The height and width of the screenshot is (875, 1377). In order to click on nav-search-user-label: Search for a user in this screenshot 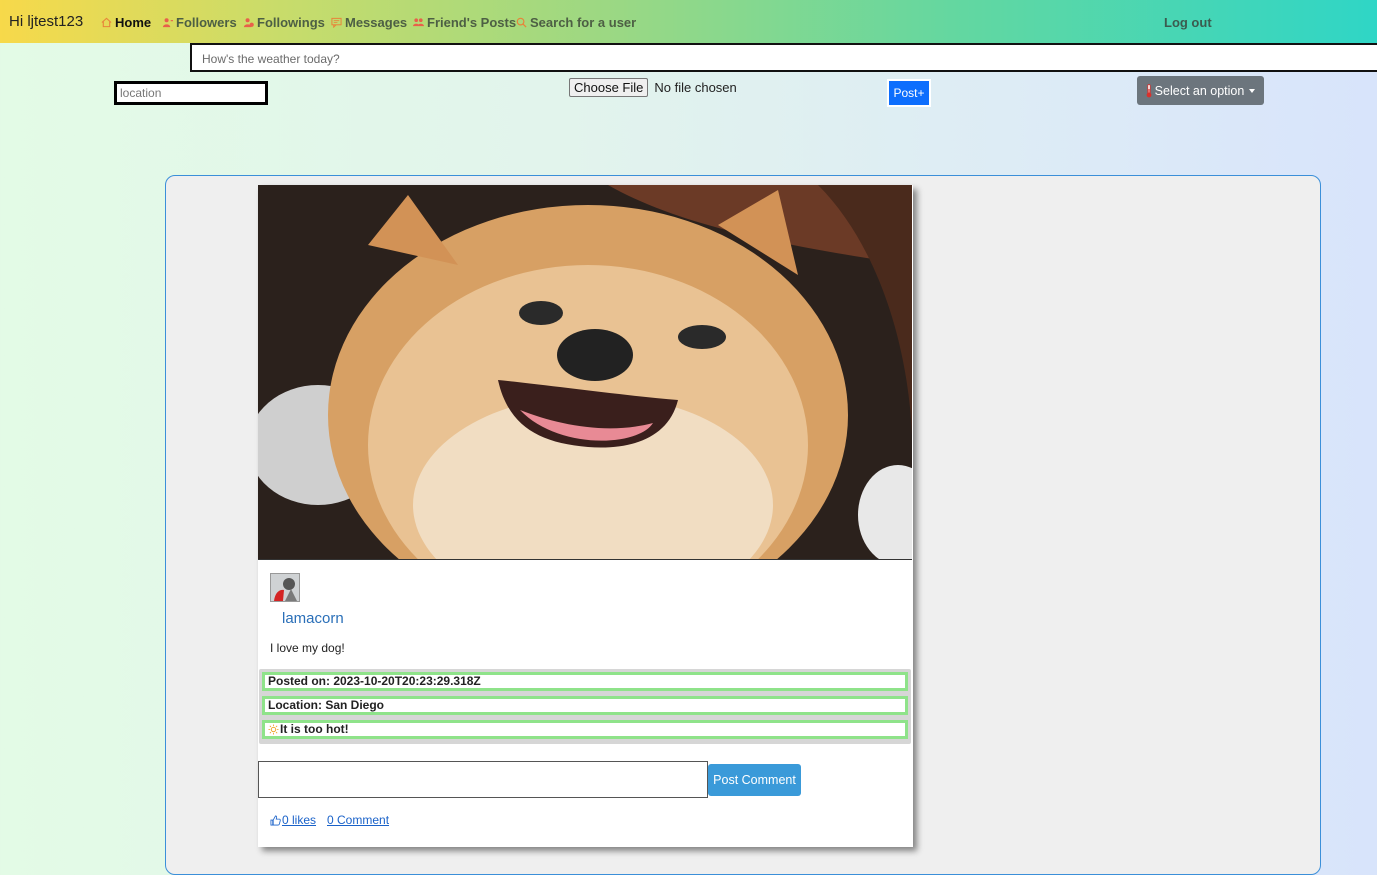, I will do `click(583, 22)`.